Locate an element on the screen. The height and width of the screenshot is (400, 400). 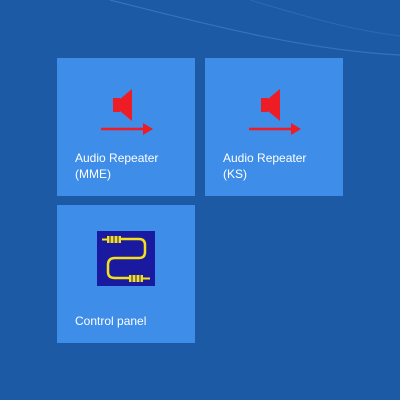
audio-cable-icon is located at coordinates (126, 258).